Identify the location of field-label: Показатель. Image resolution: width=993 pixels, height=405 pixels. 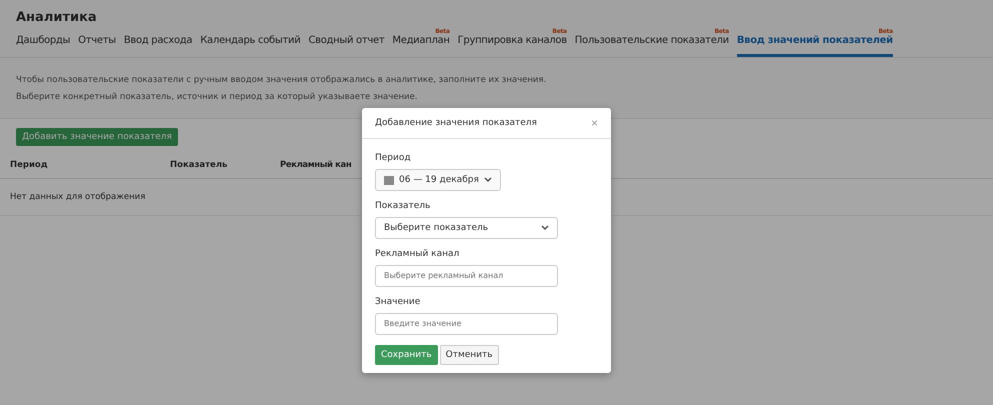
(403, 206).